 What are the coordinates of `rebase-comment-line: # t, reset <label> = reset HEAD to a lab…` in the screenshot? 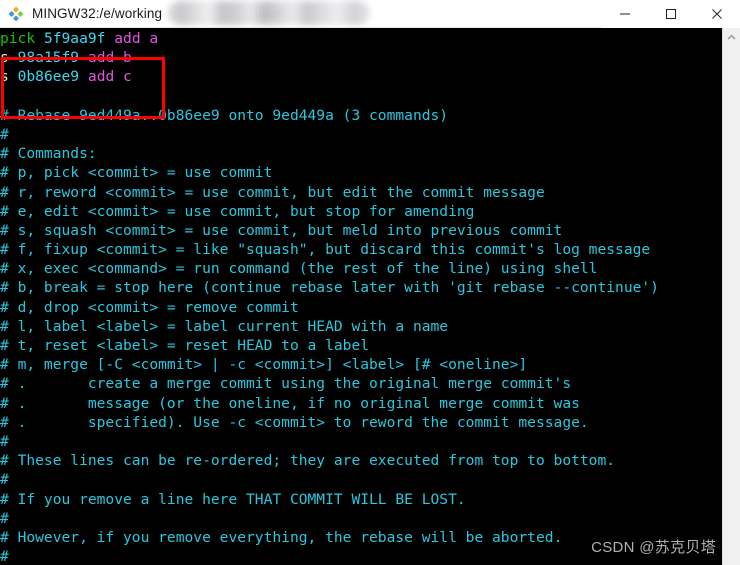 It's located at (185, 345).